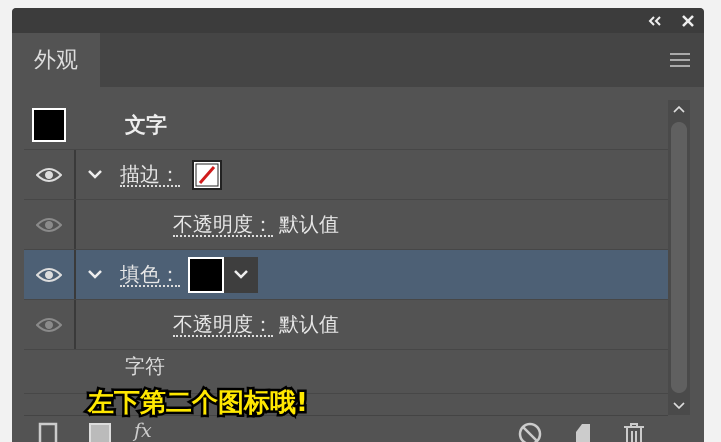  What do you see at coordinates (143, 431) in the screenshot?
I see `effects-button: fx` at bounding box center [143, 431].